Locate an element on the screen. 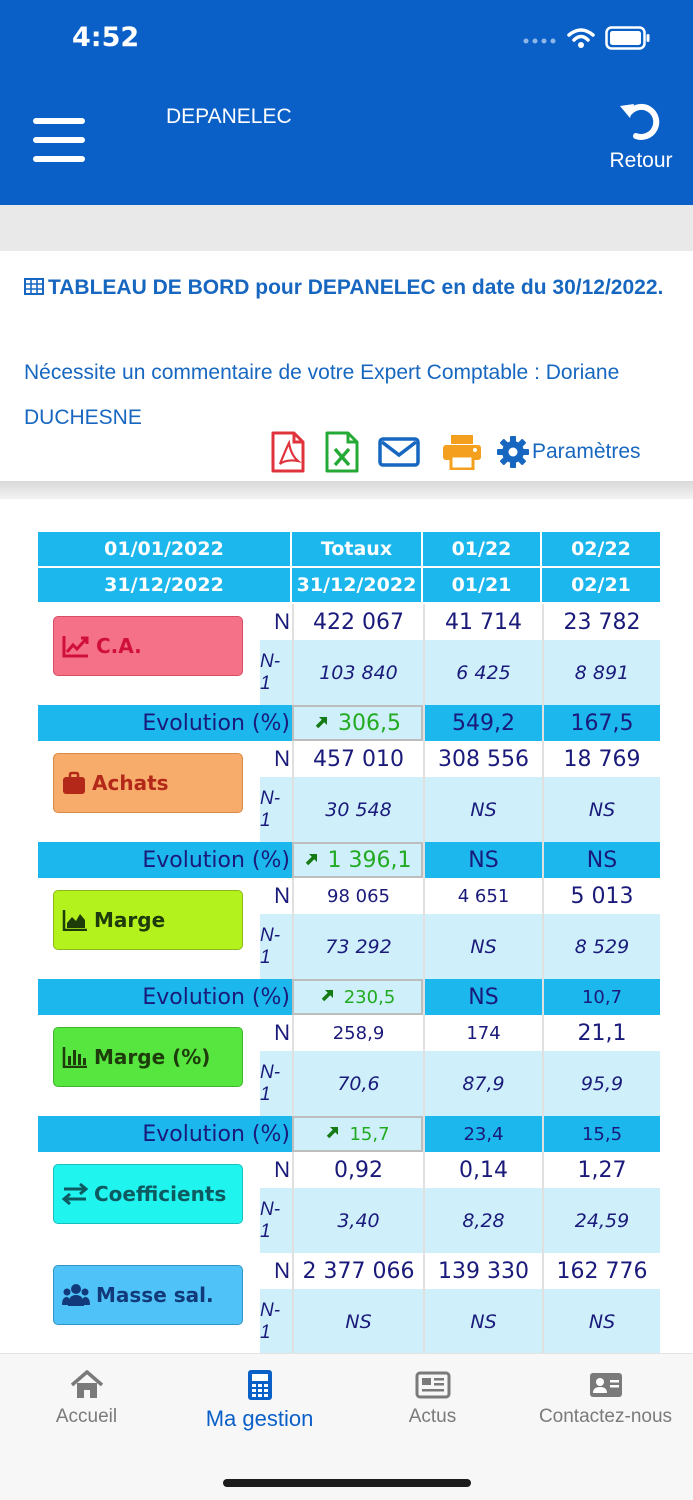  evolution-value: 10,7 is located at coordinates (601, 997).